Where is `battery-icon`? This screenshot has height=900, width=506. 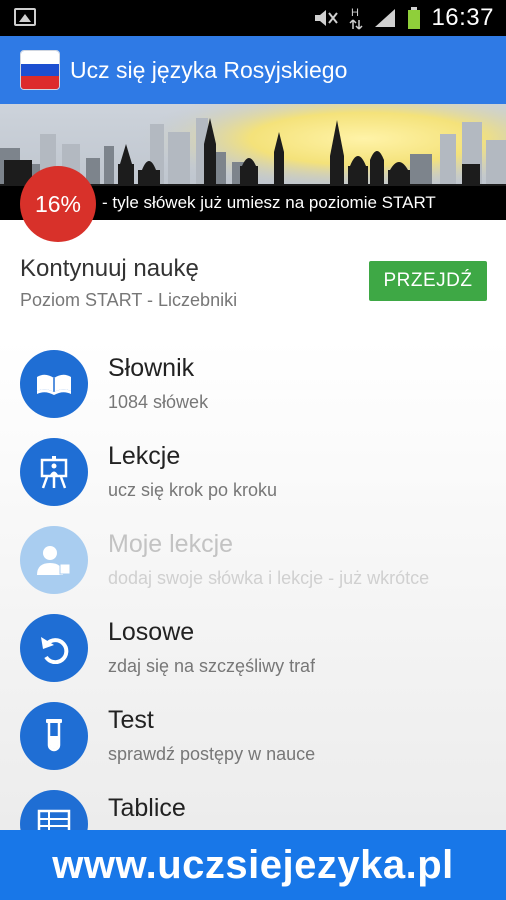
battery-icon is located at coordinates (414, 18).